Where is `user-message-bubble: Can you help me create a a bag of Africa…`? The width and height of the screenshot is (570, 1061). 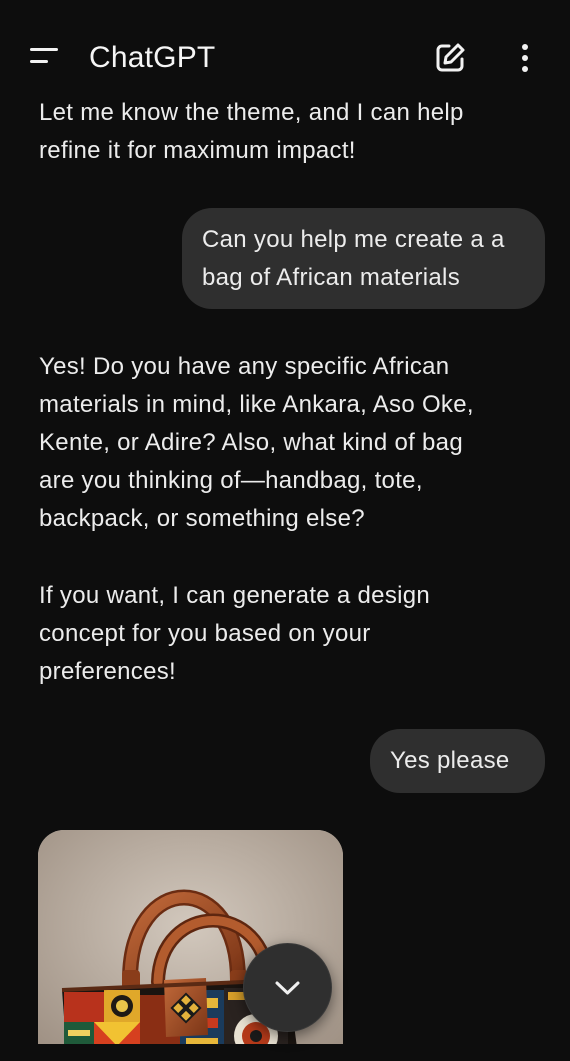
user-message-bubble: Can you help me create a a bag of Africa… is located at coordinates (363, 258).